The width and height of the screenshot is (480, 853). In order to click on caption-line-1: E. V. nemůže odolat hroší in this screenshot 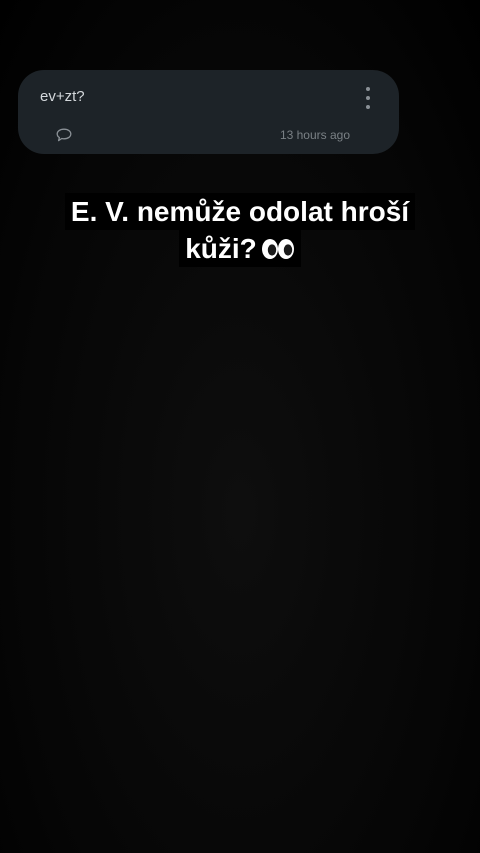, I will do `click(240, 211)`.